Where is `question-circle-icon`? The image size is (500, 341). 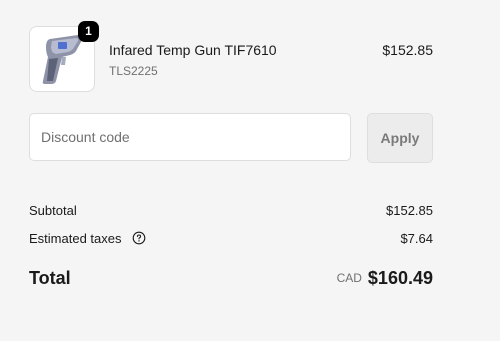 question-circle-icon is located at coordinates (139, 238).